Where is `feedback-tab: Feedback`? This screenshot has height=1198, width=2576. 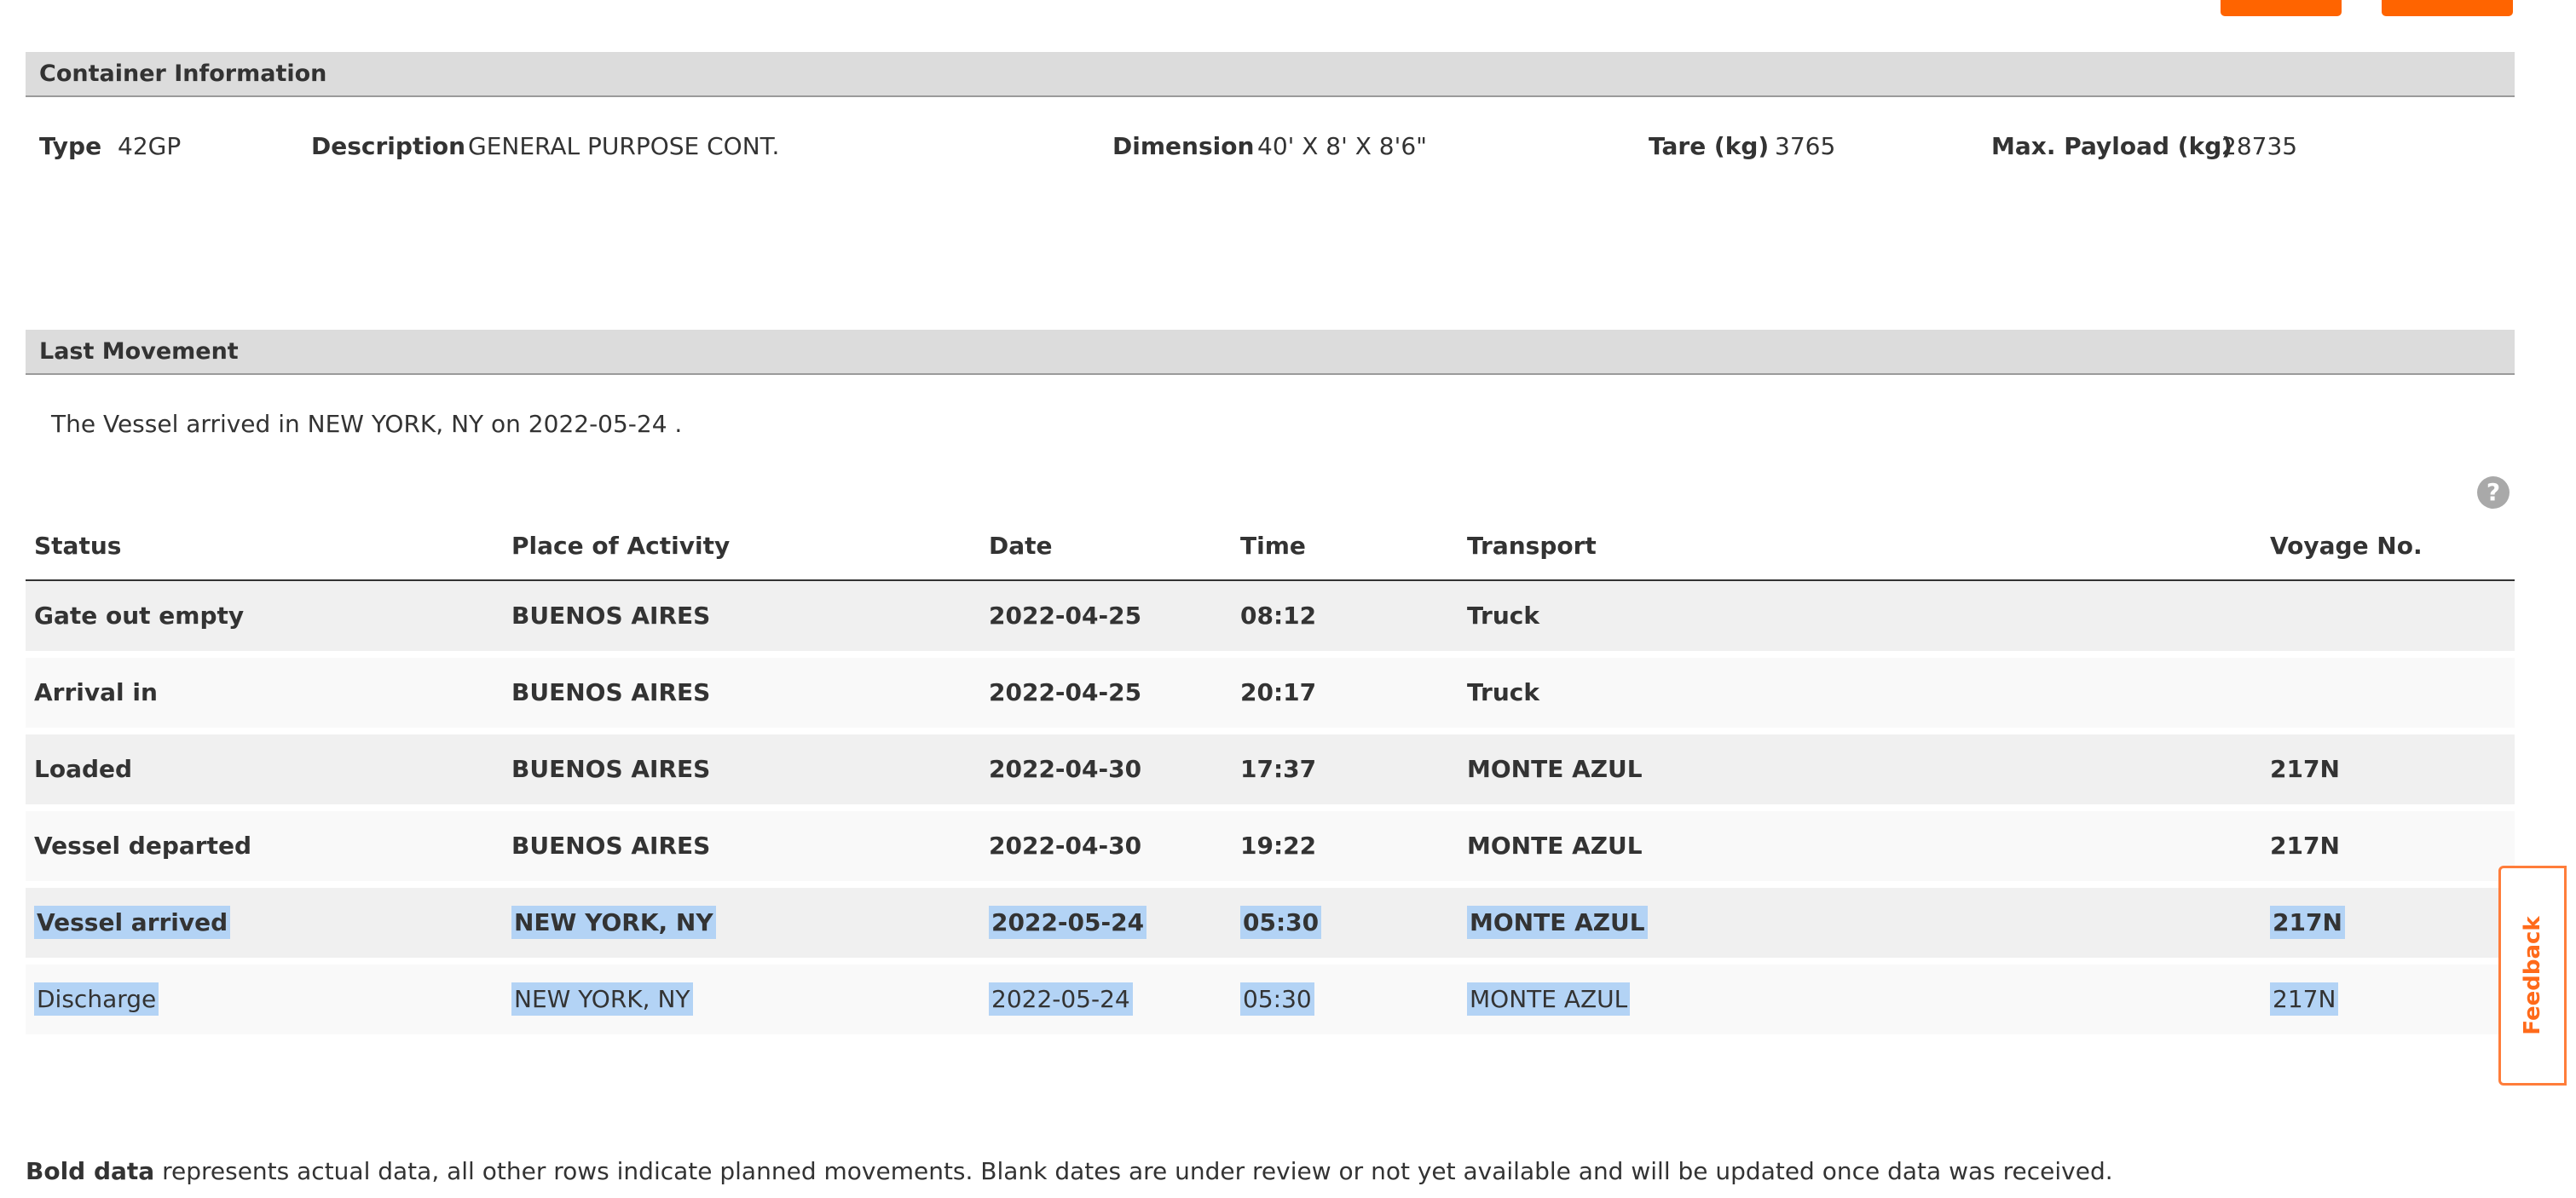
feedback-tab: Feedback is located at coordinates (2532, 976).